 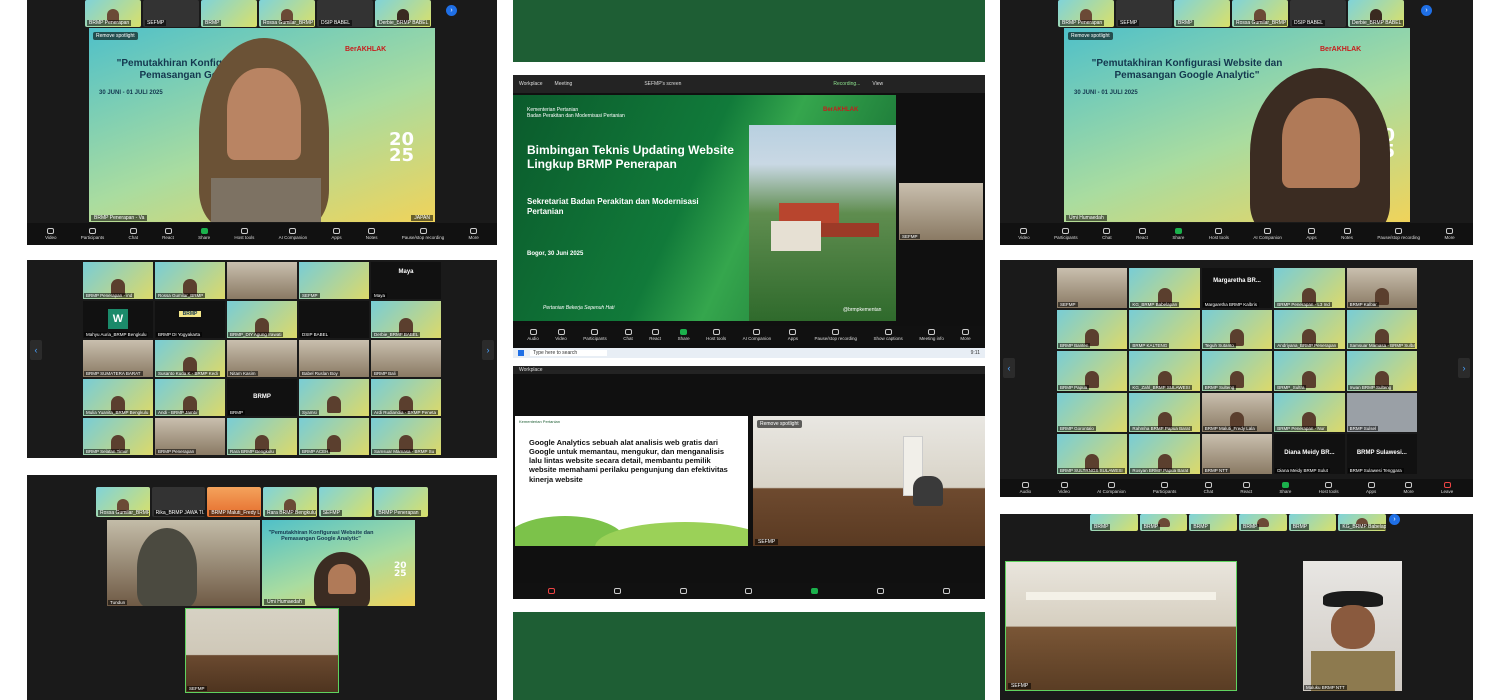 What do you see at coordinates (1237, 454) in the screenshot?
I see `participant-tile: BRMP NTT` at bounding box center [1237, 454].